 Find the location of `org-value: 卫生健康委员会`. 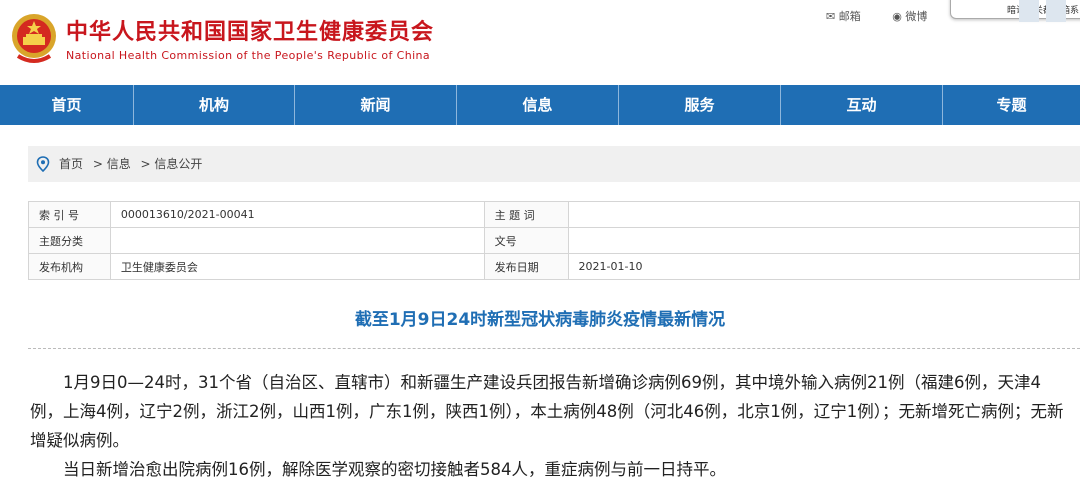

org-value: 卫生健康委员会 is located at coordinates (297, 266).